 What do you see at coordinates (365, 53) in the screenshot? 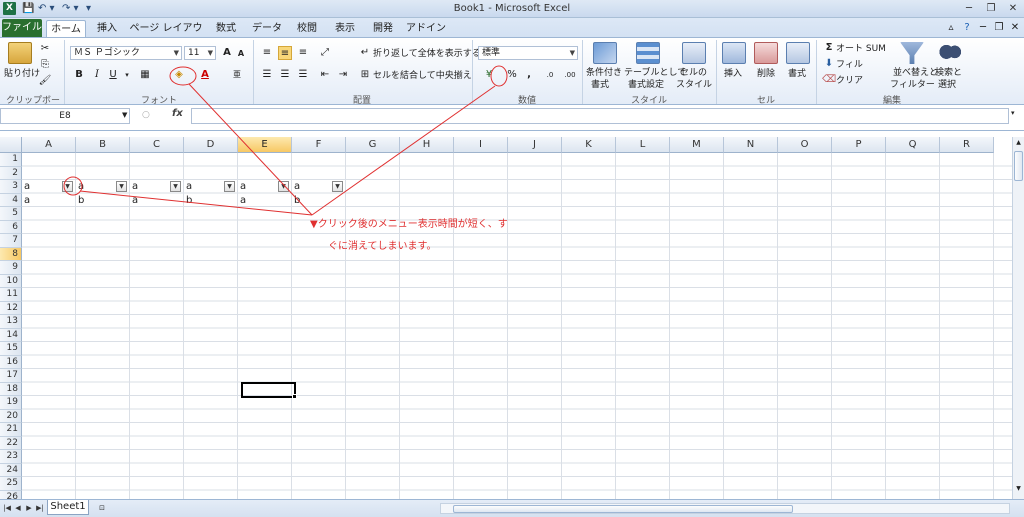
I see `wrap-text-icon: ↵` at bounding box center [365, 53].